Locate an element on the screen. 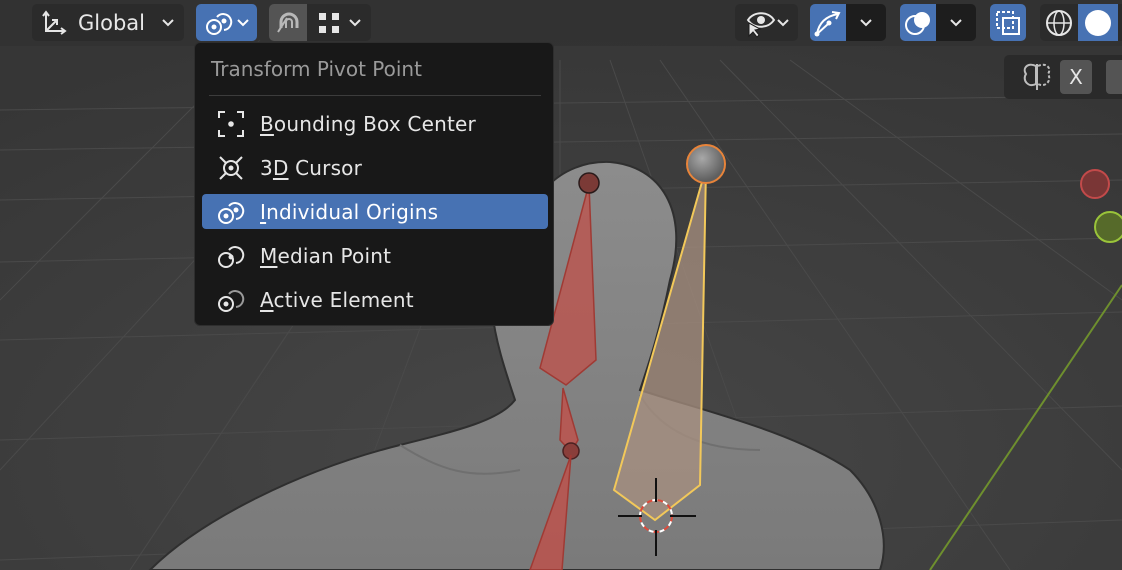 The width and height of the screenshot is (1122, 570). shading-wireframe-button is located at coordinates (1059, 22).